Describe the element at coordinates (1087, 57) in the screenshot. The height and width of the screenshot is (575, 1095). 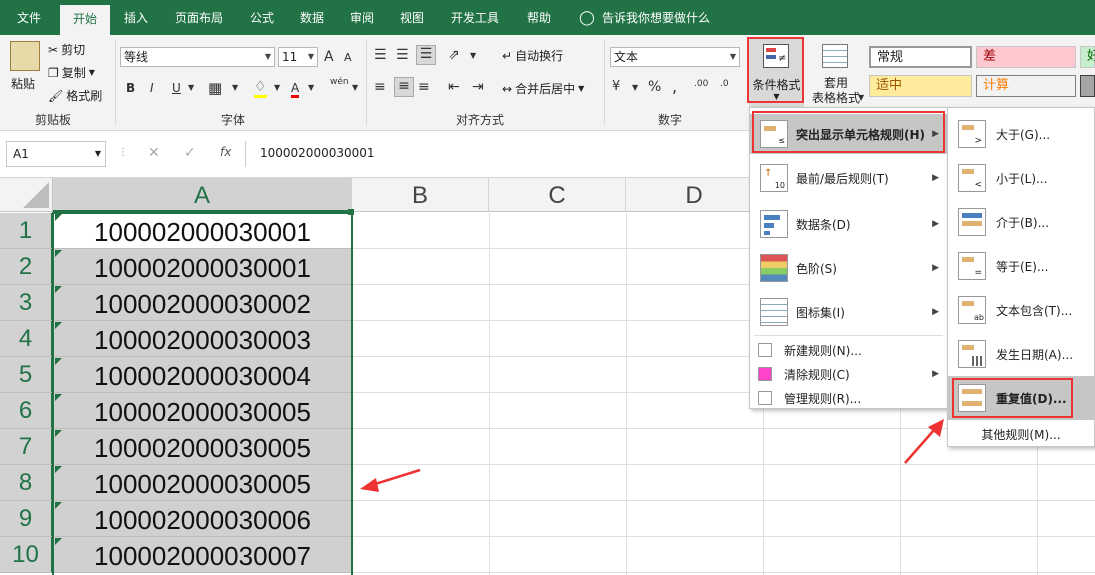
I see `style-good: 好` at that location.